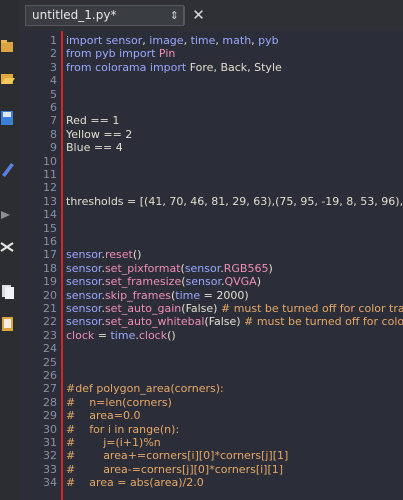 Image resolution: width=403 pixels, height=500 pixels. What do you see at coordinates (7, 323) in the screenshot?
I see `paste-icon` at bounding box center [7, 323].